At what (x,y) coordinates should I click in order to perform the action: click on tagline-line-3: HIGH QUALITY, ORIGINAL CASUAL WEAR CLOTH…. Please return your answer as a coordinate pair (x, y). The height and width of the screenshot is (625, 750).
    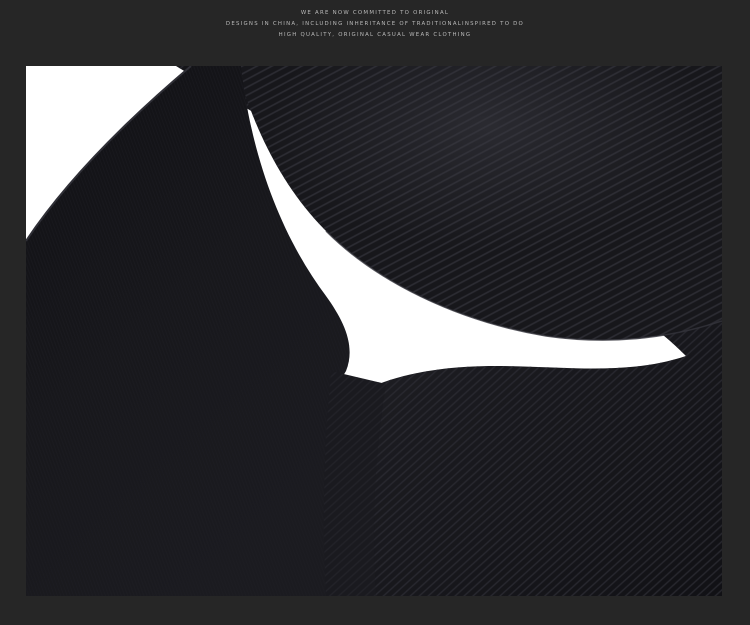
    Looking at the image, I should click on (375, 35).